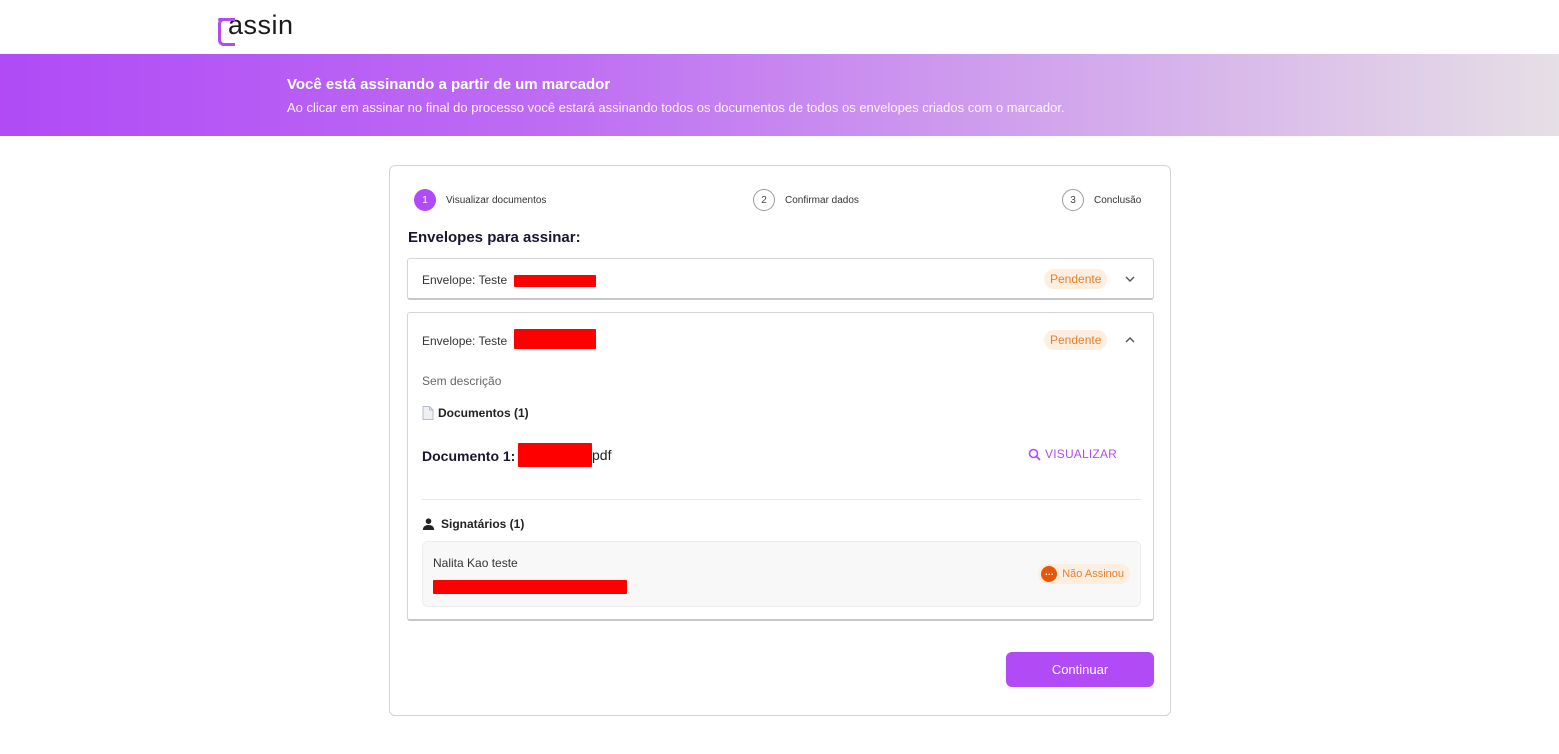 The width and height of the screenshot is (1559, 754). I want to click on top-bar: assin, so click(779, 27).